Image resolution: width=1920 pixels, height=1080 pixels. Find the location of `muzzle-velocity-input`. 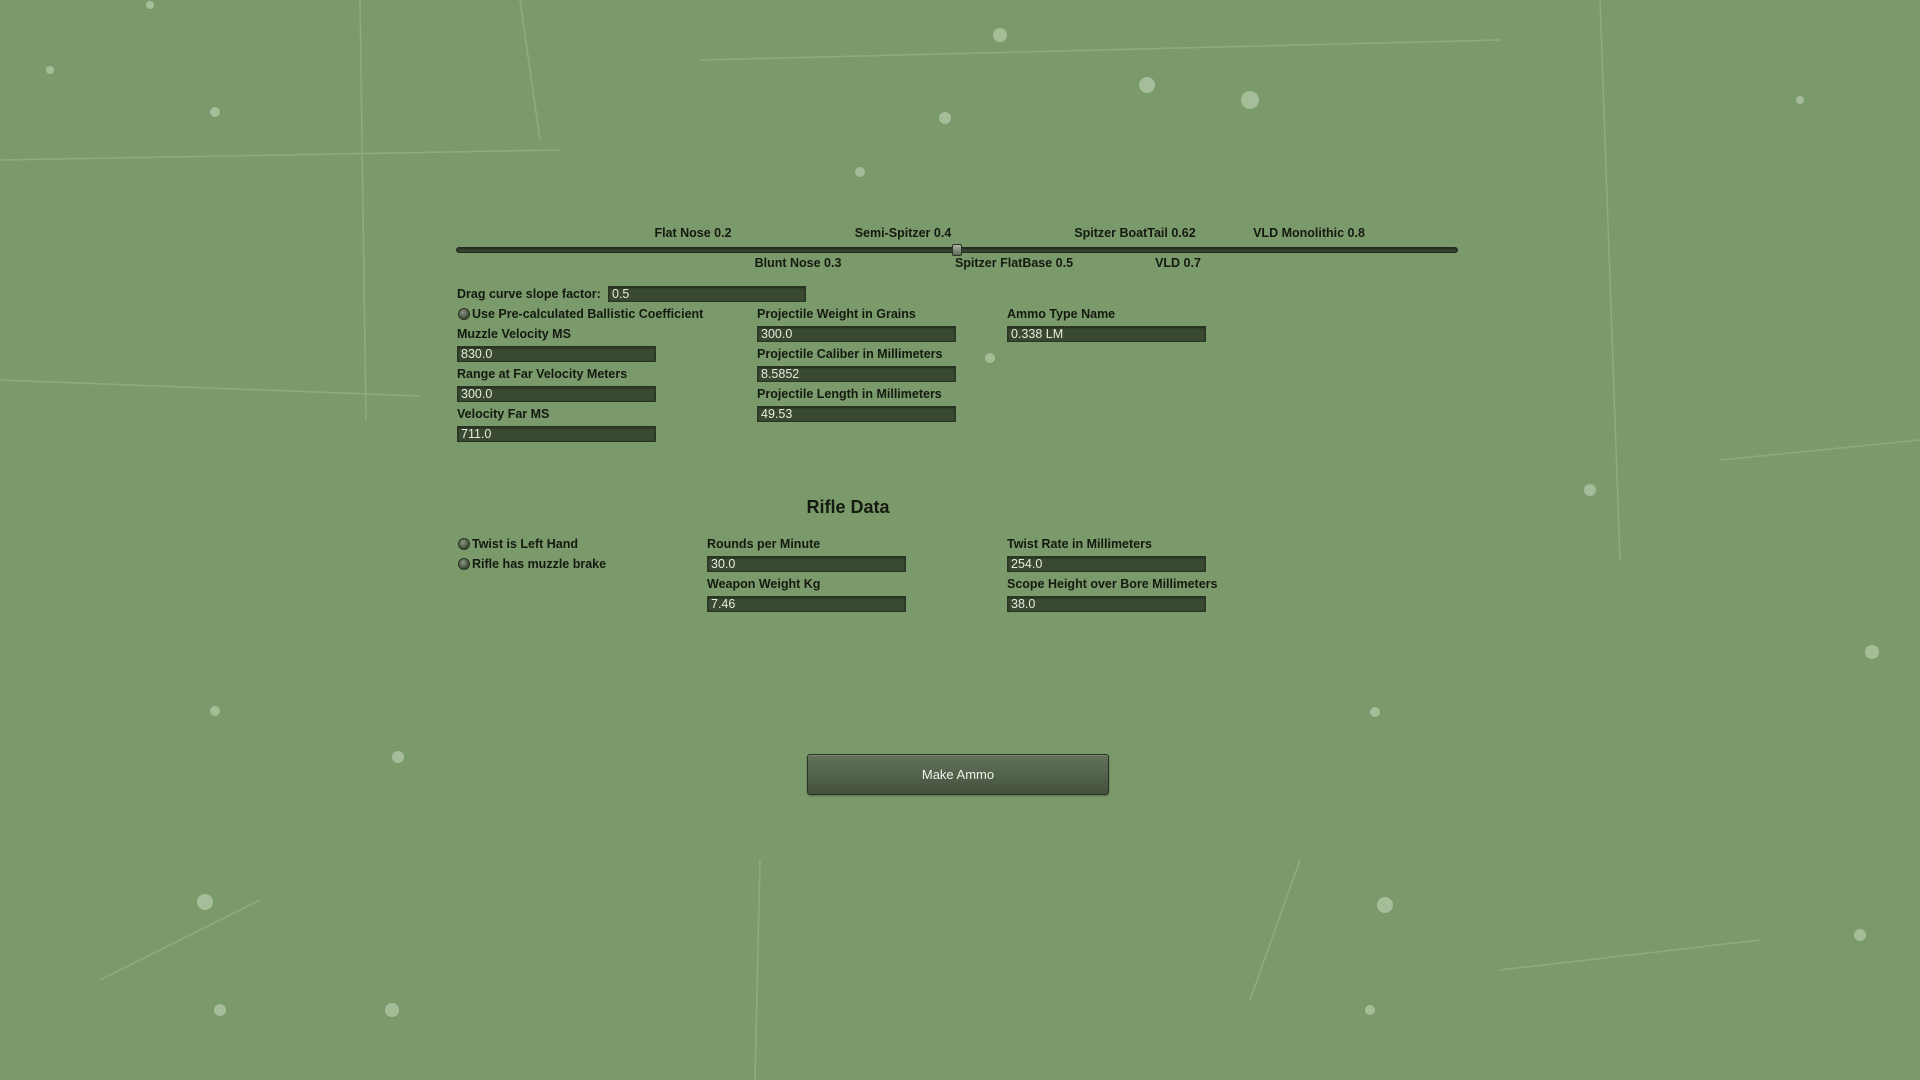

muzzle-velocity-input is located at coordinates (556, 354).